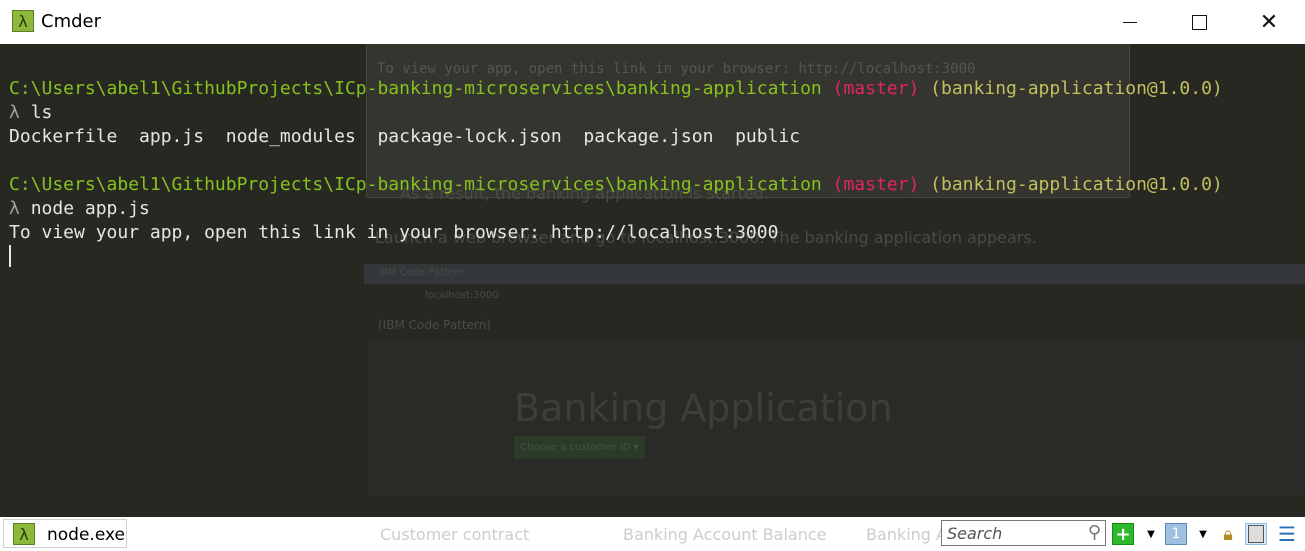 The height and width of the screenshot is (551, 1305). What do you see at coordinates (455, 534) in the screenshot?
I see `ghost-col: Customer contract` at bounding box center [455, 534].